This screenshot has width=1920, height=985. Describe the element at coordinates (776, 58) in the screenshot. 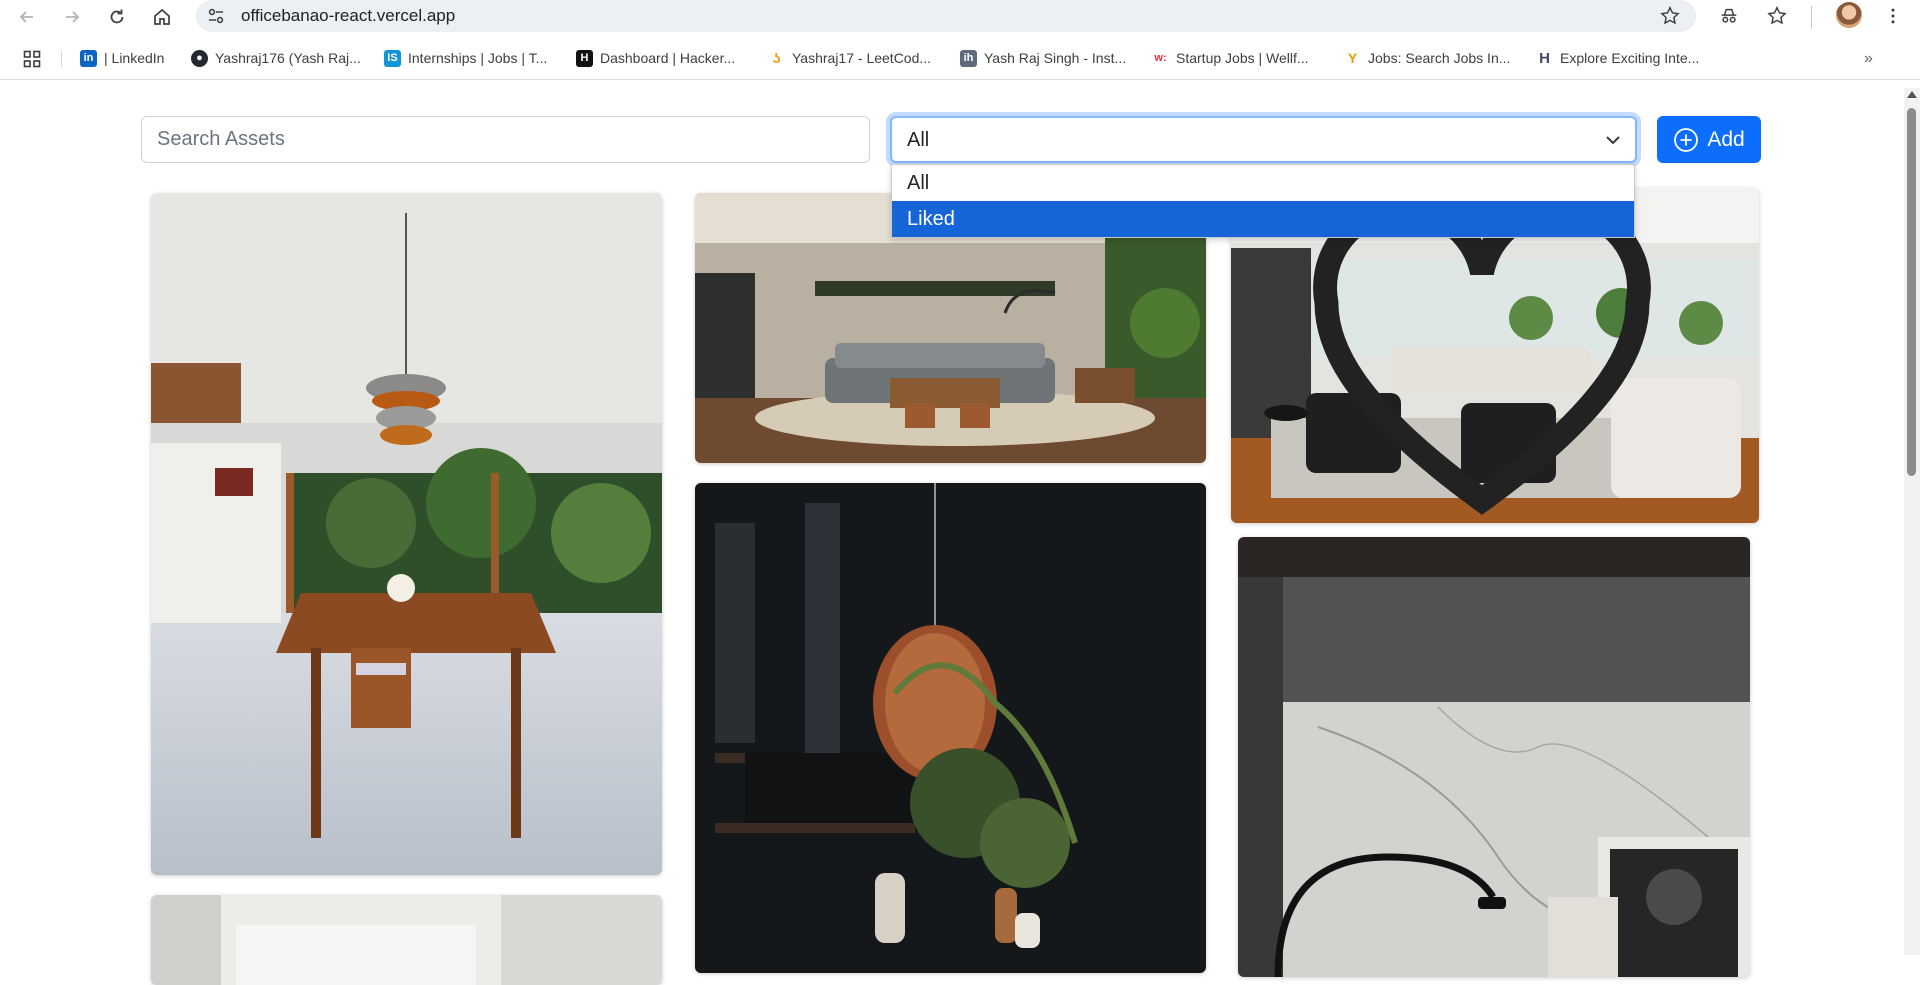

I see `leetcode-icon: ʖ` at that location.